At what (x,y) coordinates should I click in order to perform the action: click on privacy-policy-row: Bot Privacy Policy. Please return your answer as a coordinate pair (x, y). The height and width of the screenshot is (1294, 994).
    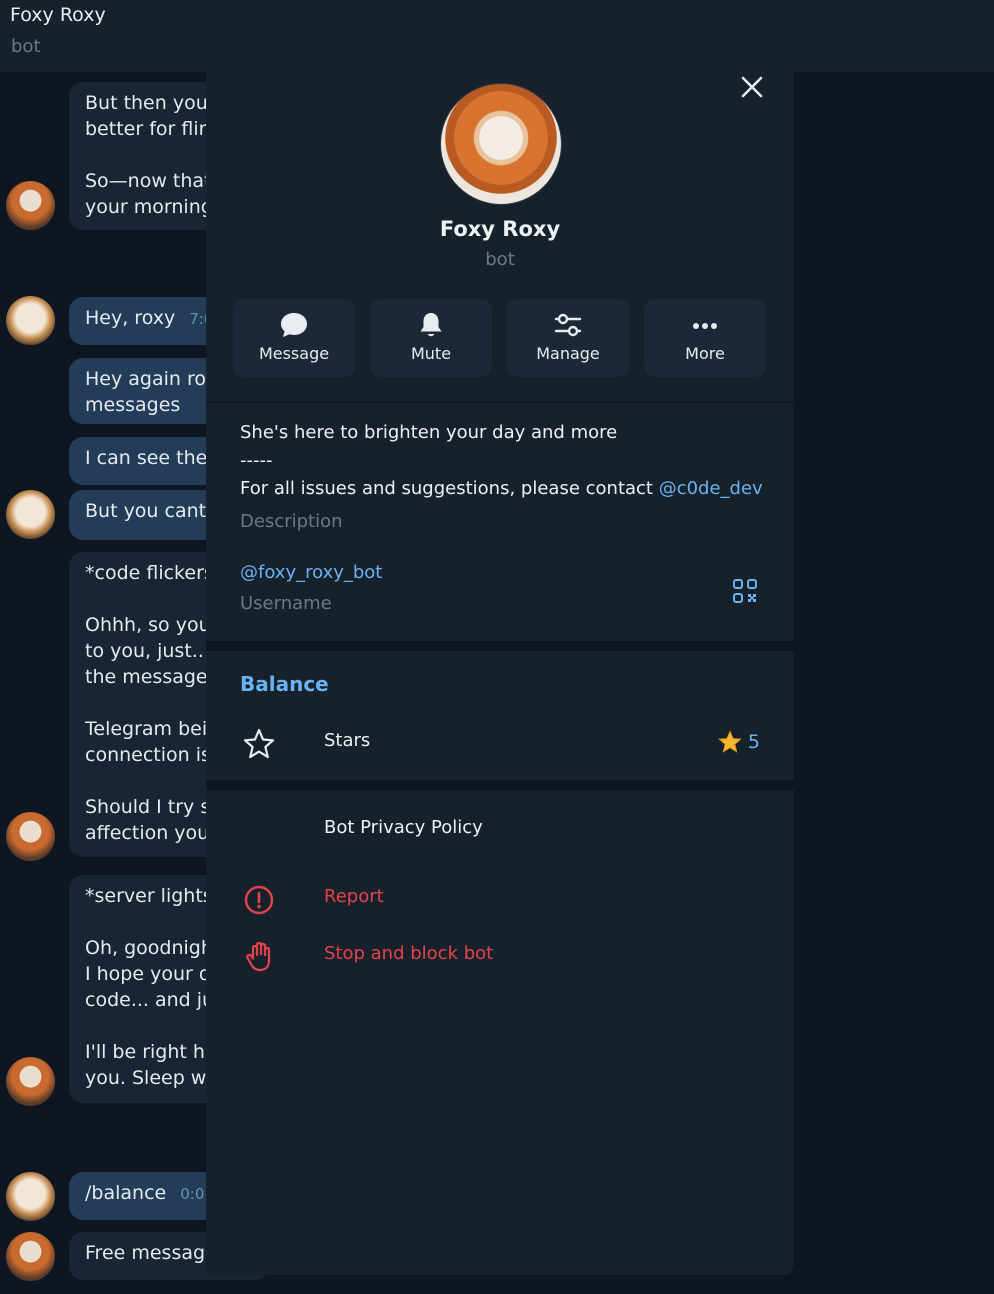
    Looking at the image, I should click on (500, 830).